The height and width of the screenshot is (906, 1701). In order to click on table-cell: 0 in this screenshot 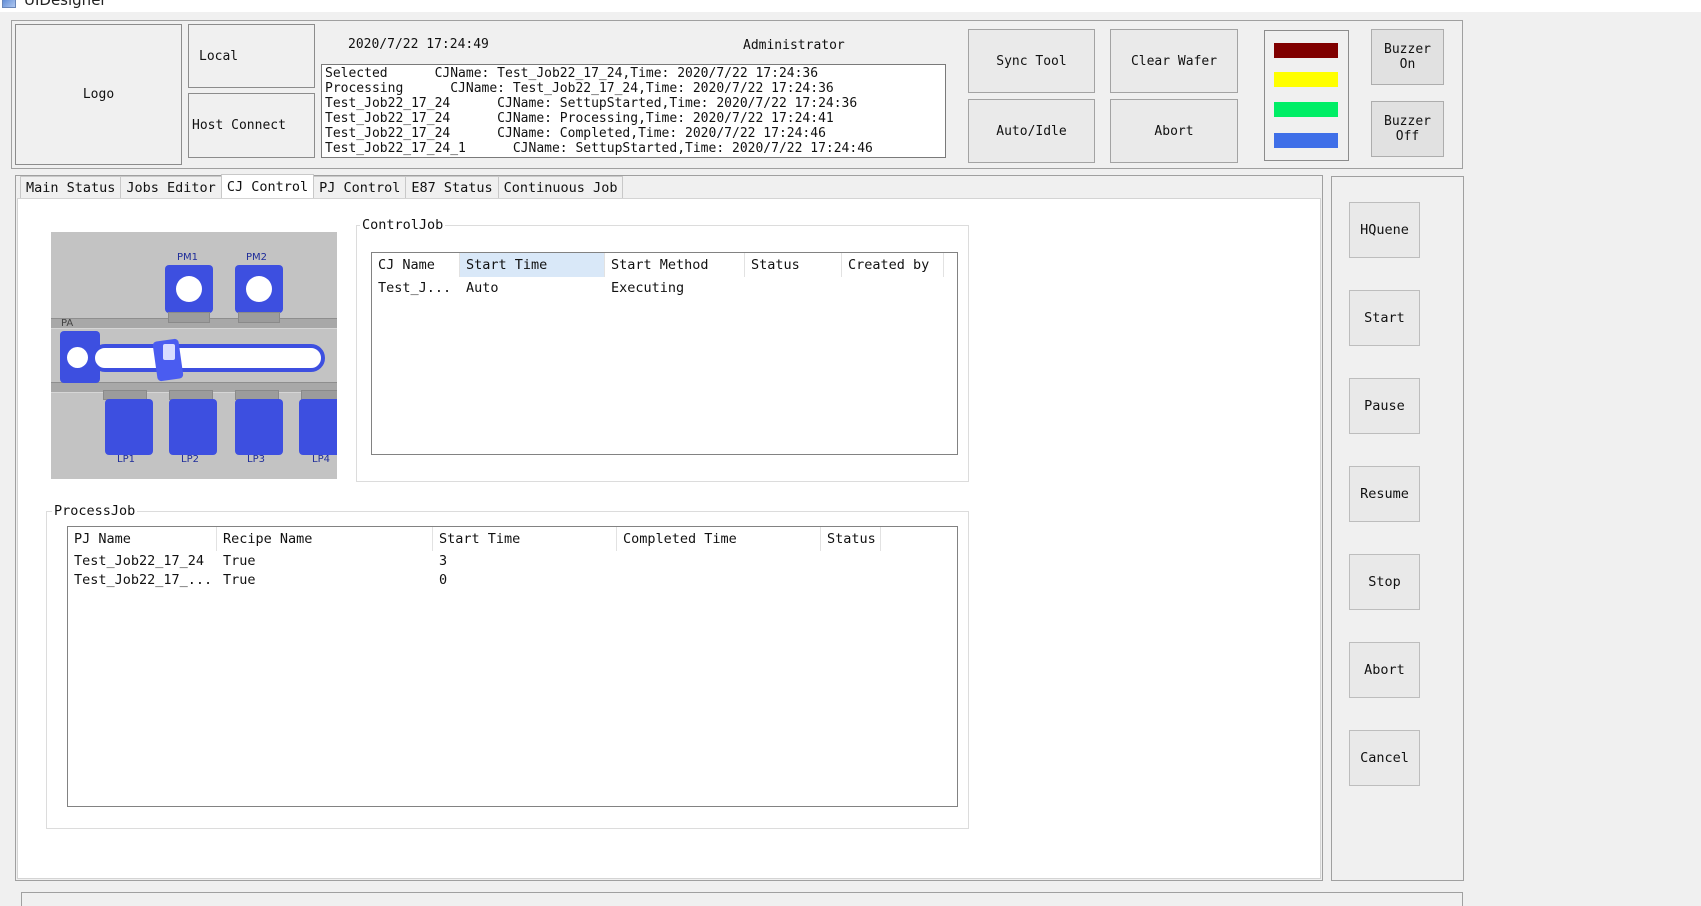, I will do `click(443, 579)`.